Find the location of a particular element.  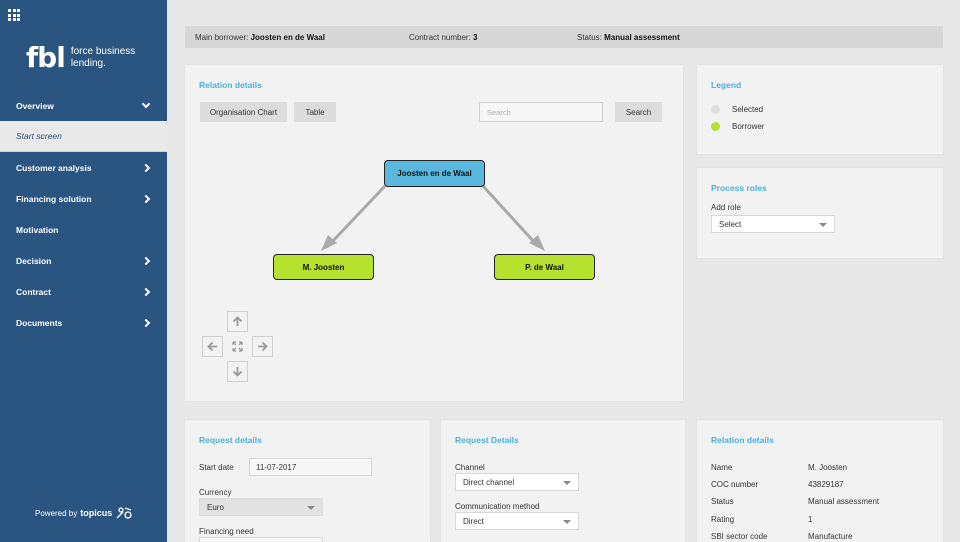

nav-item-label: Financing solution is located at coordinates (54, 198).